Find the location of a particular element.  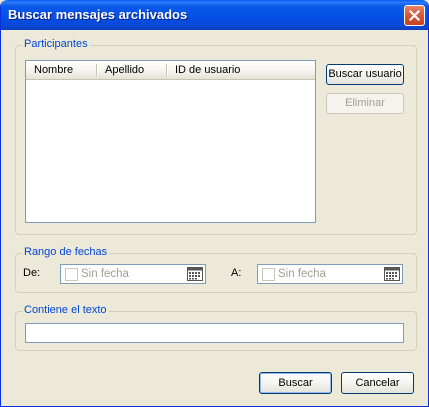

contains-text-input is located at coordinates (214, 333).